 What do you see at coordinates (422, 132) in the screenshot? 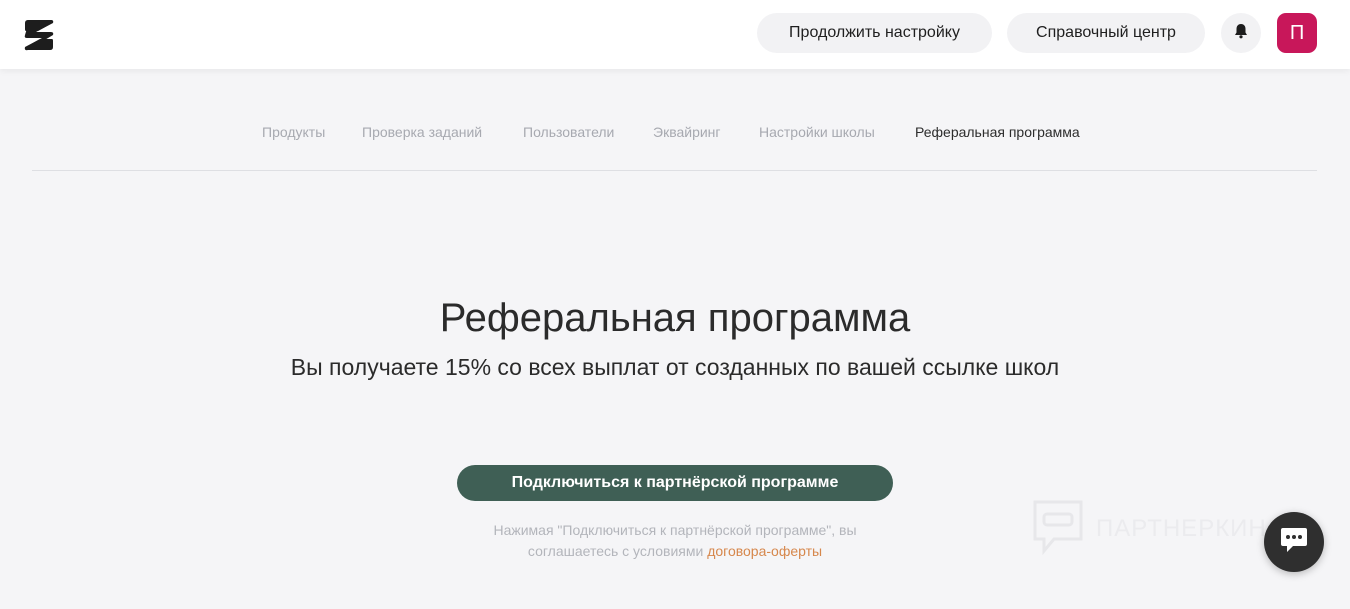
I see `tab-assignment-review: Проверка заданий` at bounding box center [422, 132].